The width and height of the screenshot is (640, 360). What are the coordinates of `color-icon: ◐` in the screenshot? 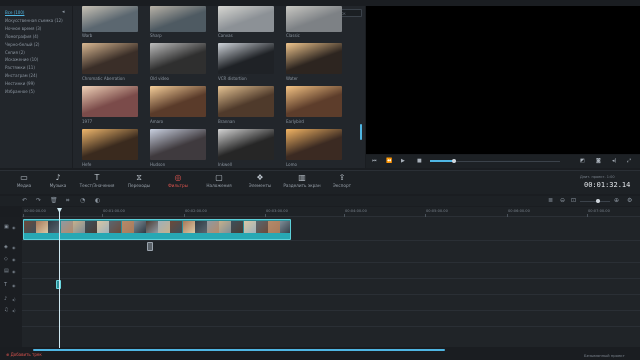 It's located at (97, 200).